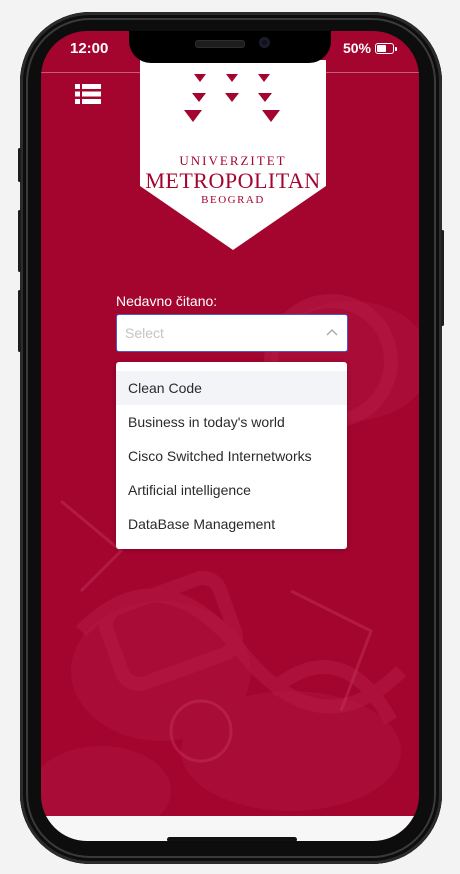  What do you see at coordinates (232, 839) in the screenshot?
I see `home-indicator` at bounding box center [232, 839].